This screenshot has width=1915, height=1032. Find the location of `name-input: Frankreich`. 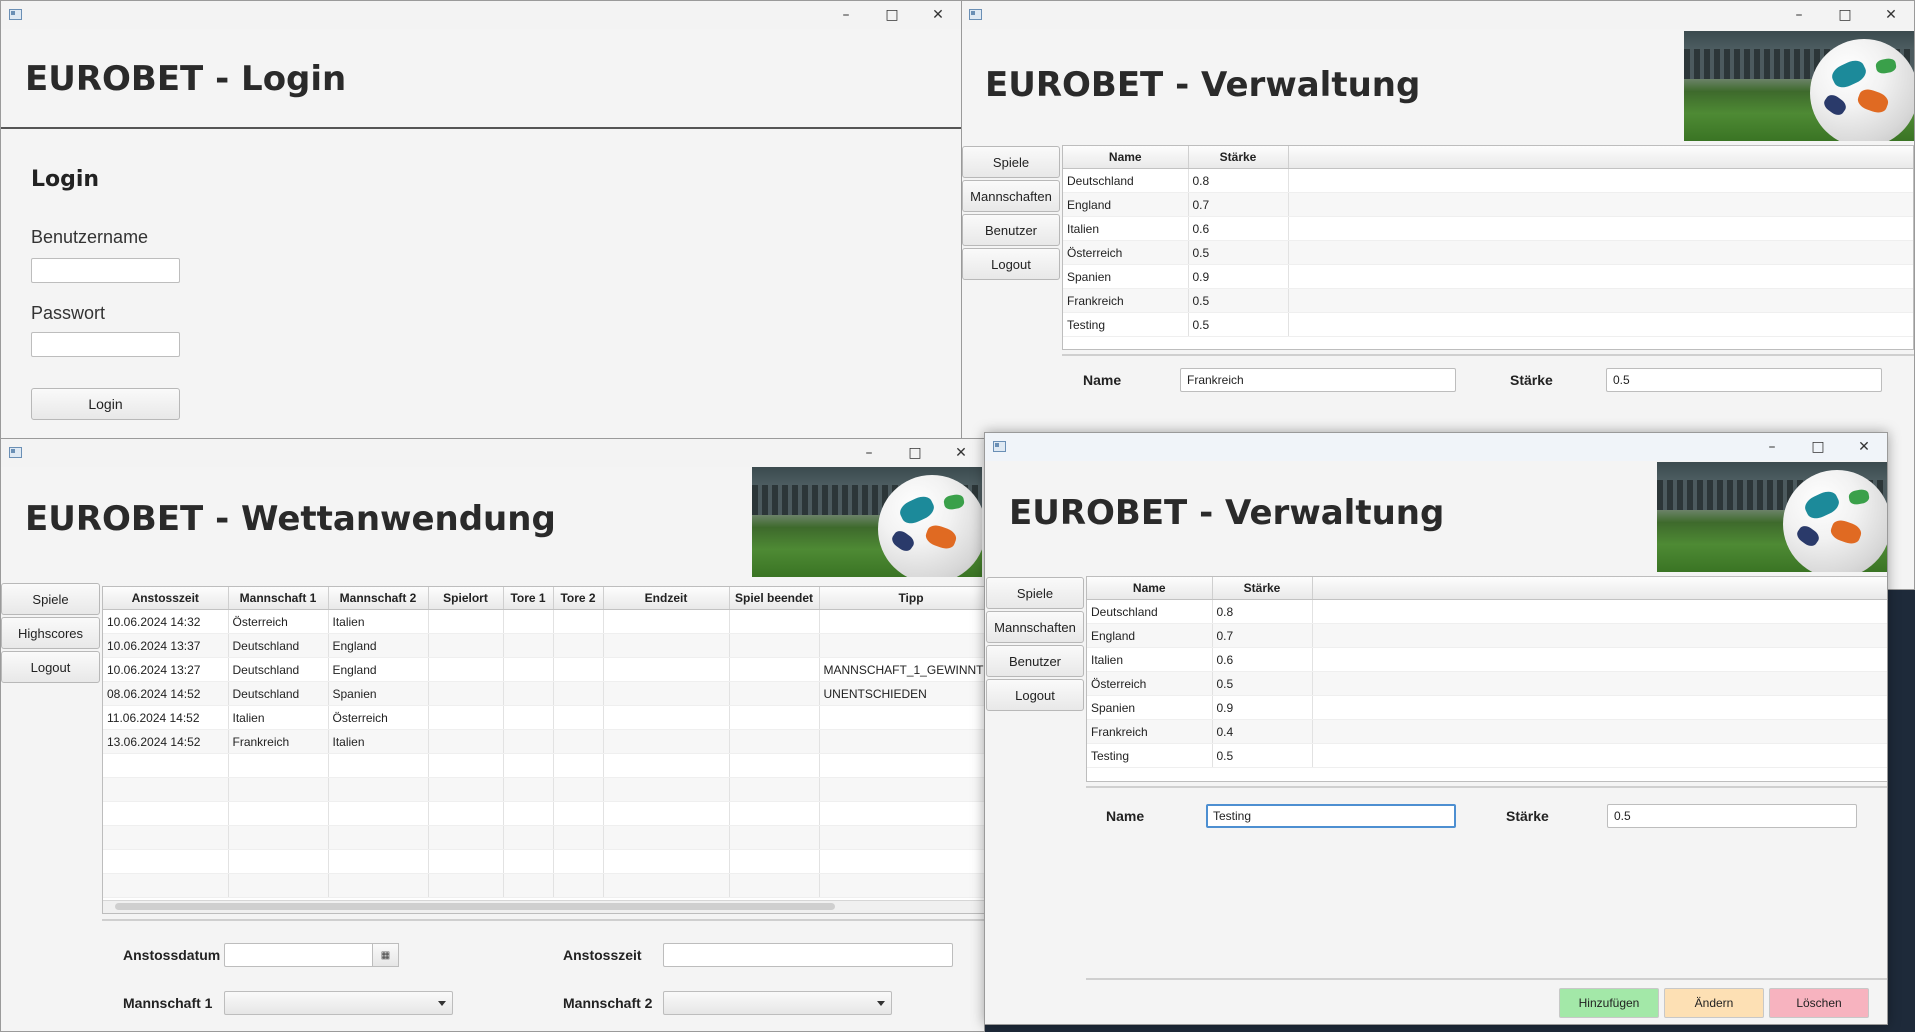

name-input: Frankreich is located at coordinates (1318, 380).